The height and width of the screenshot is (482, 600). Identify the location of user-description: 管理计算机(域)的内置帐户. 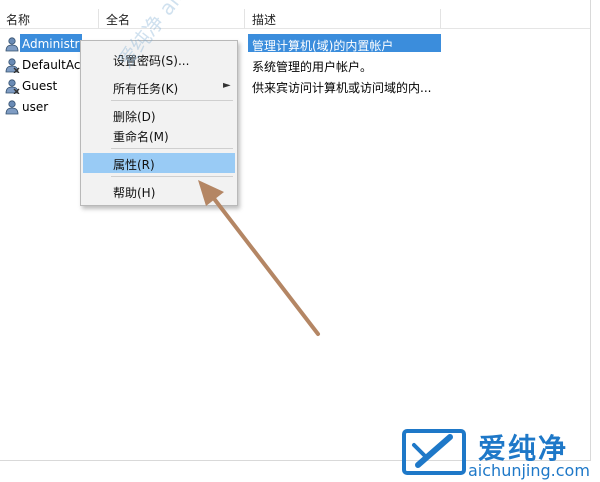
(323, 46).